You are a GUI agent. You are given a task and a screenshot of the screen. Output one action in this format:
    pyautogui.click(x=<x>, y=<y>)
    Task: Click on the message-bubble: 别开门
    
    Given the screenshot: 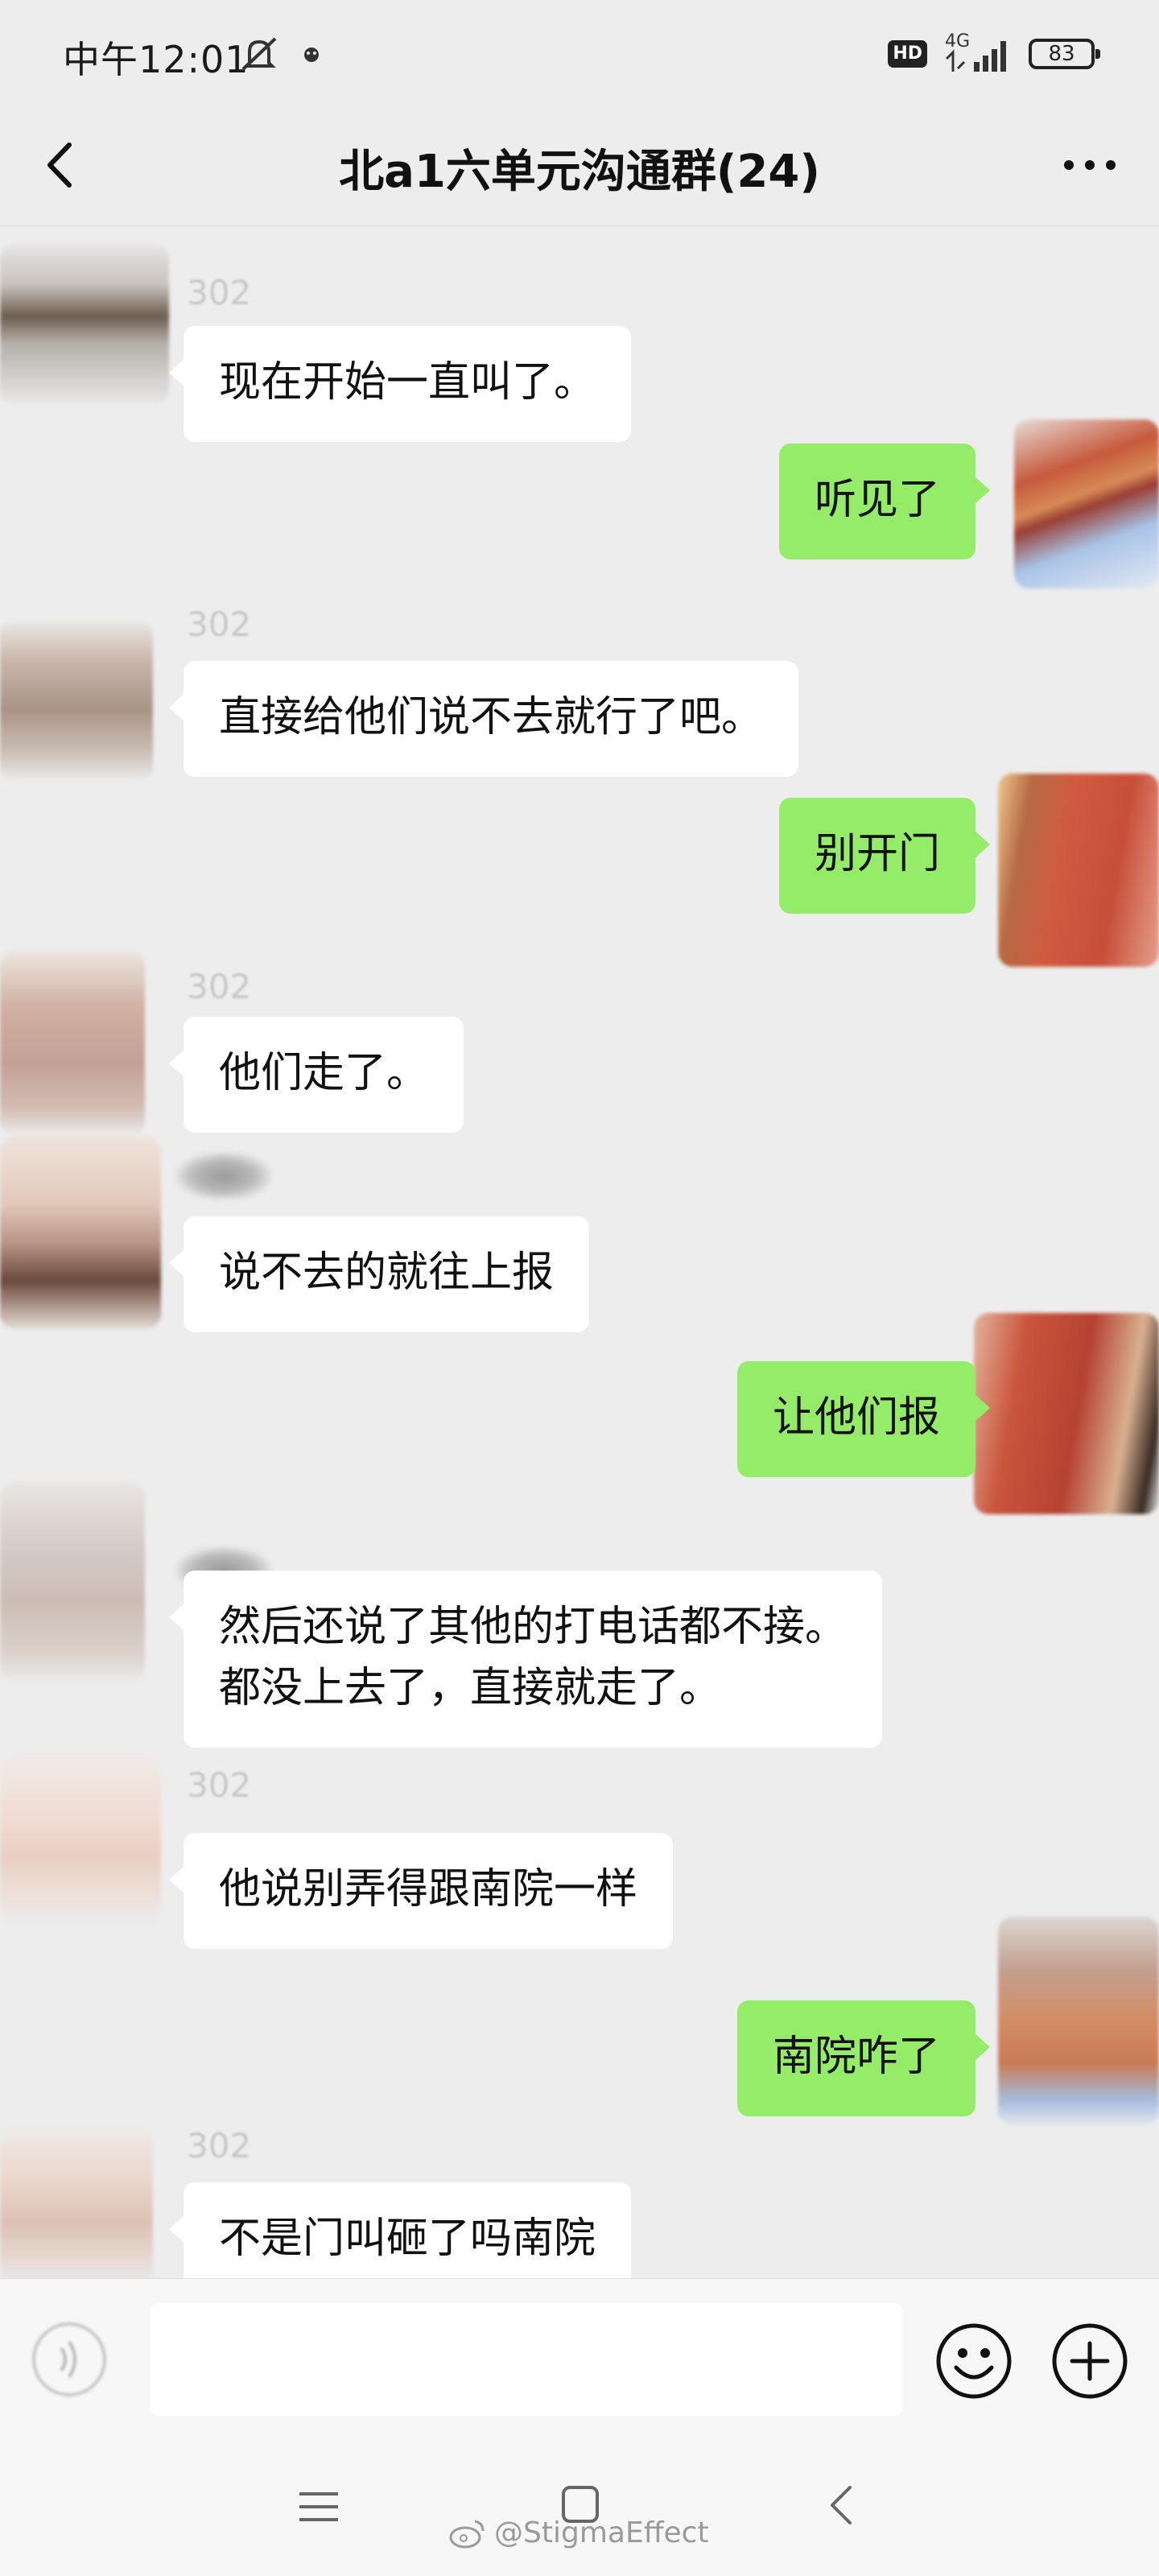 What is the action you would take?
    pyautogui.click(x=884, y=856)
    